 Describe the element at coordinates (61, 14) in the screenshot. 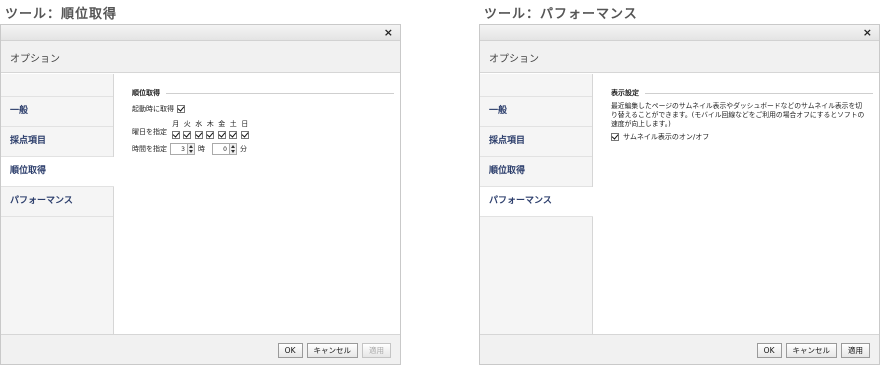

I see `panel-title: ツール：順位取得` at that location.